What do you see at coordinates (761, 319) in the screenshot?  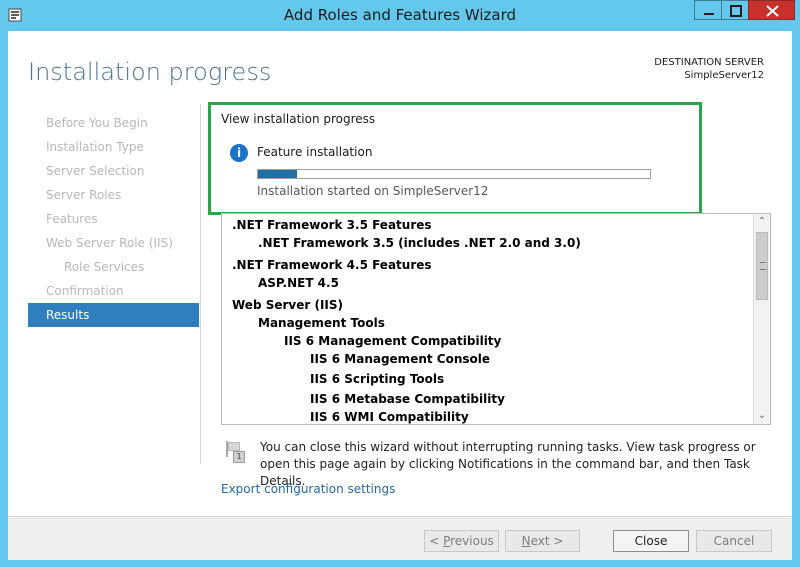 I see `features-scrollbar: ⌃ ⌄` at bounding box center [761, 319].